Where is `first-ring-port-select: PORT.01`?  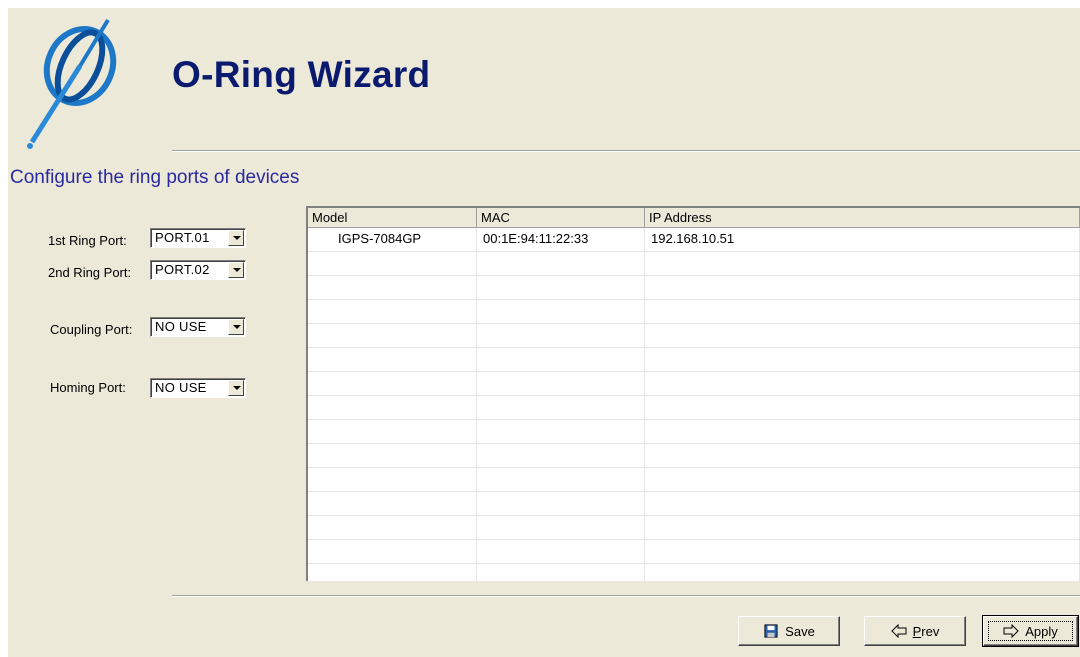 first-ring-port-select: PORT.01 is located at coordinates (198, 238).